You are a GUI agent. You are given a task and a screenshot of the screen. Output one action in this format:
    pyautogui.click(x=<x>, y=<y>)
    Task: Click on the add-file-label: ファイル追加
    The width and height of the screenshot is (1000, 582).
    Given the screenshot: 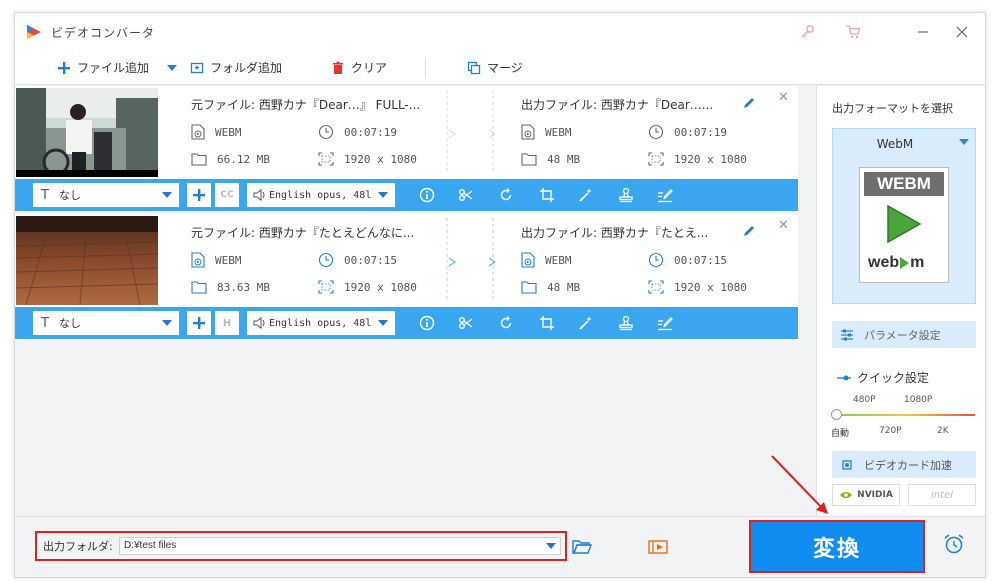 What is the action you would take?
    pyautogui.click(x=113, y=68)
    